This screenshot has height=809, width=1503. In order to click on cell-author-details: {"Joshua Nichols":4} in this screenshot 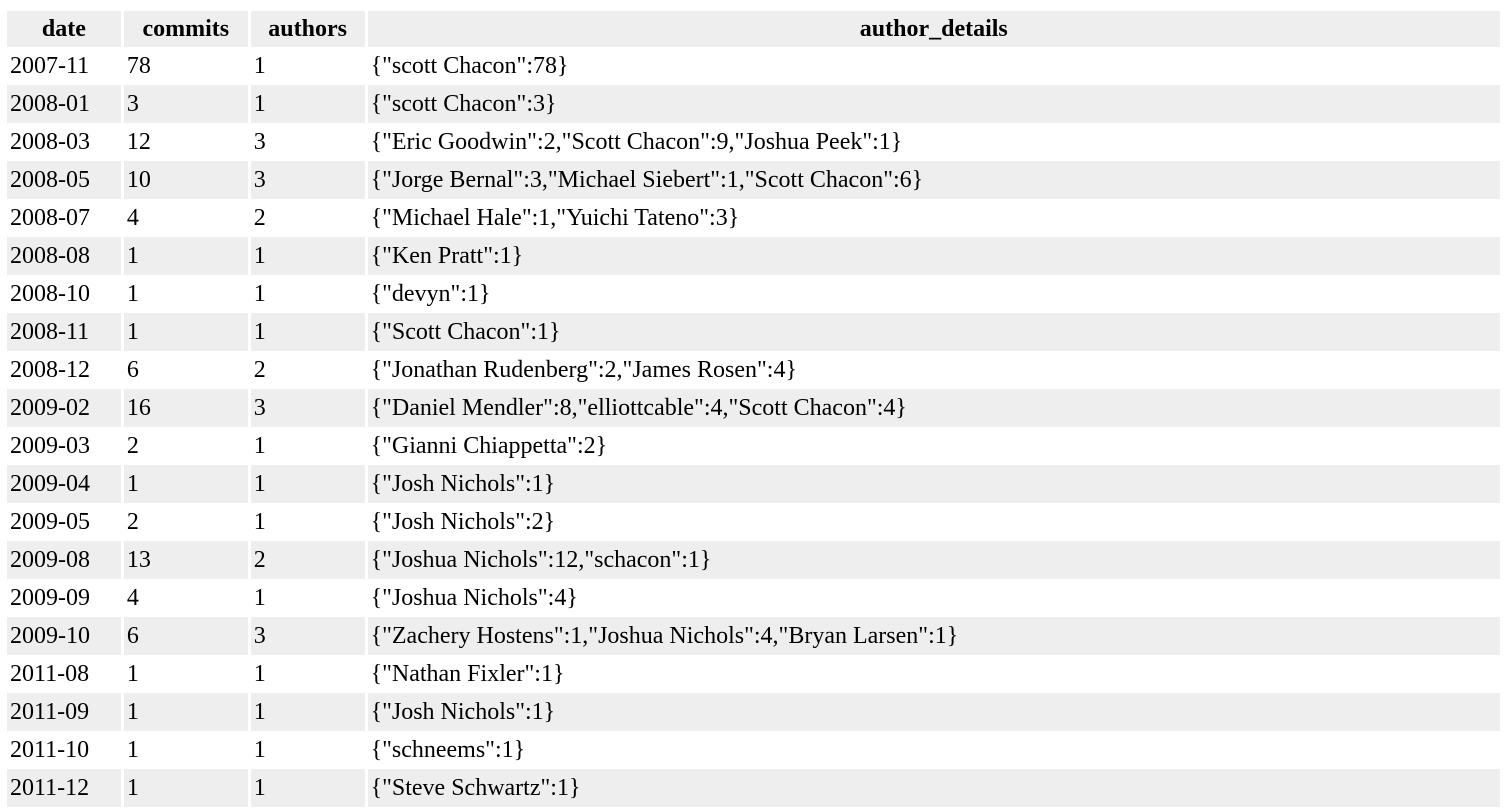, I will do `click(474, 598)`.